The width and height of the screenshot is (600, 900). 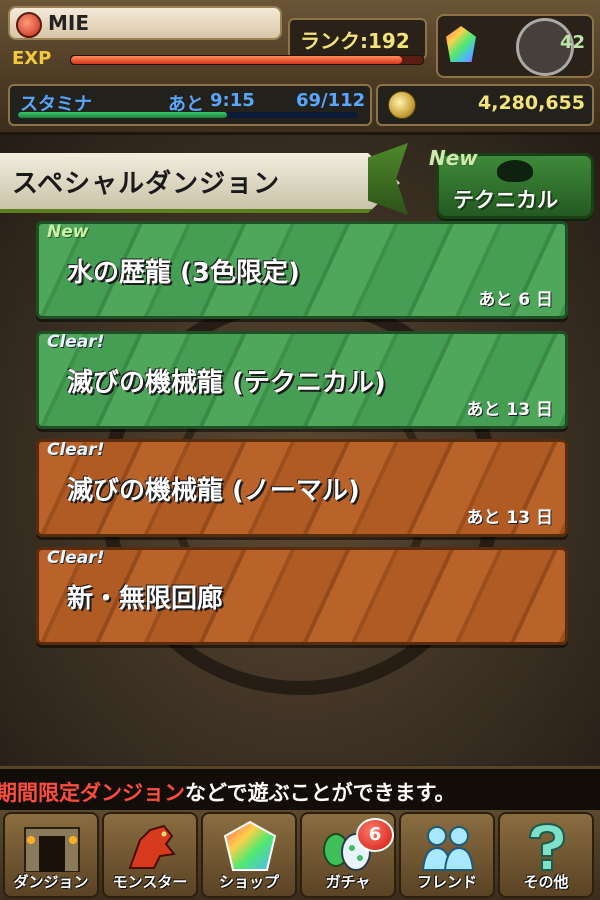 I want to click on magic-stone-icon, so click(x=461, y=44).